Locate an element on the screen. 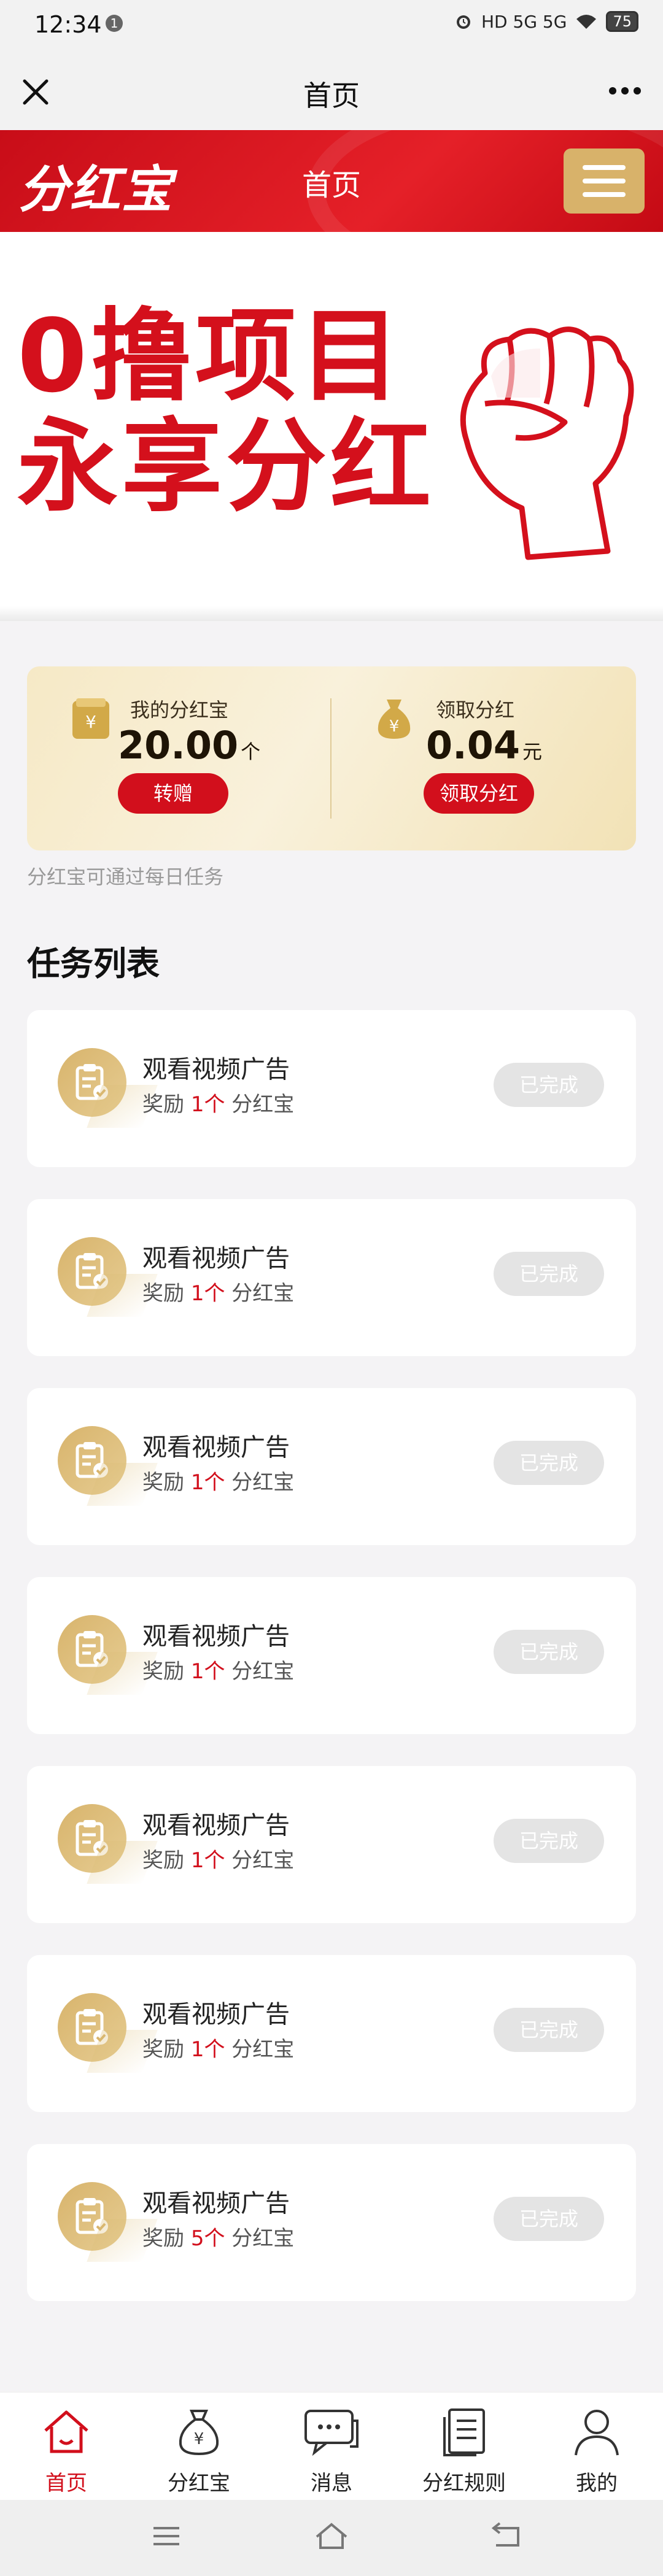  tab-rules: 分红规则 is located at coordinates (464, 2447).